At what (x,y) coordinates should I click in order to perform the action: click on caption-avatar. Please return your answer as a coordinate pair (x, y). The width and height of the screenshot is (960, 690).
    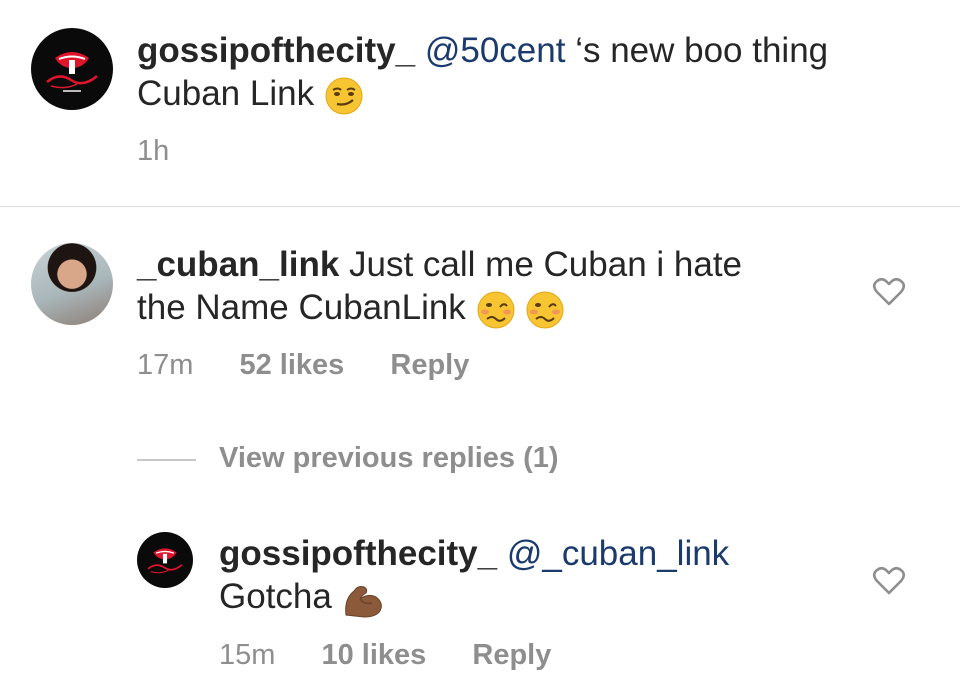
    Looking at the image, I should click on (72, 69).